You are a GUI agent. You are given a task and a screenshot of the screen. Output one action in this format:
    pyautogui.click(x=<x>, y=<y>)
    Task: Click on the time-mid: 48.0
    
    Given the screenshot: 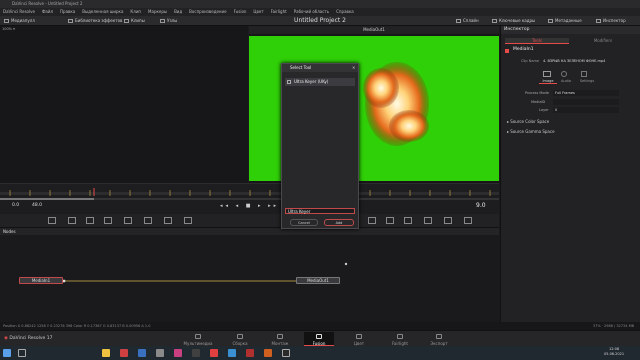 What is the action you would take?
    pyautogui.click(x=37, y=205)
    